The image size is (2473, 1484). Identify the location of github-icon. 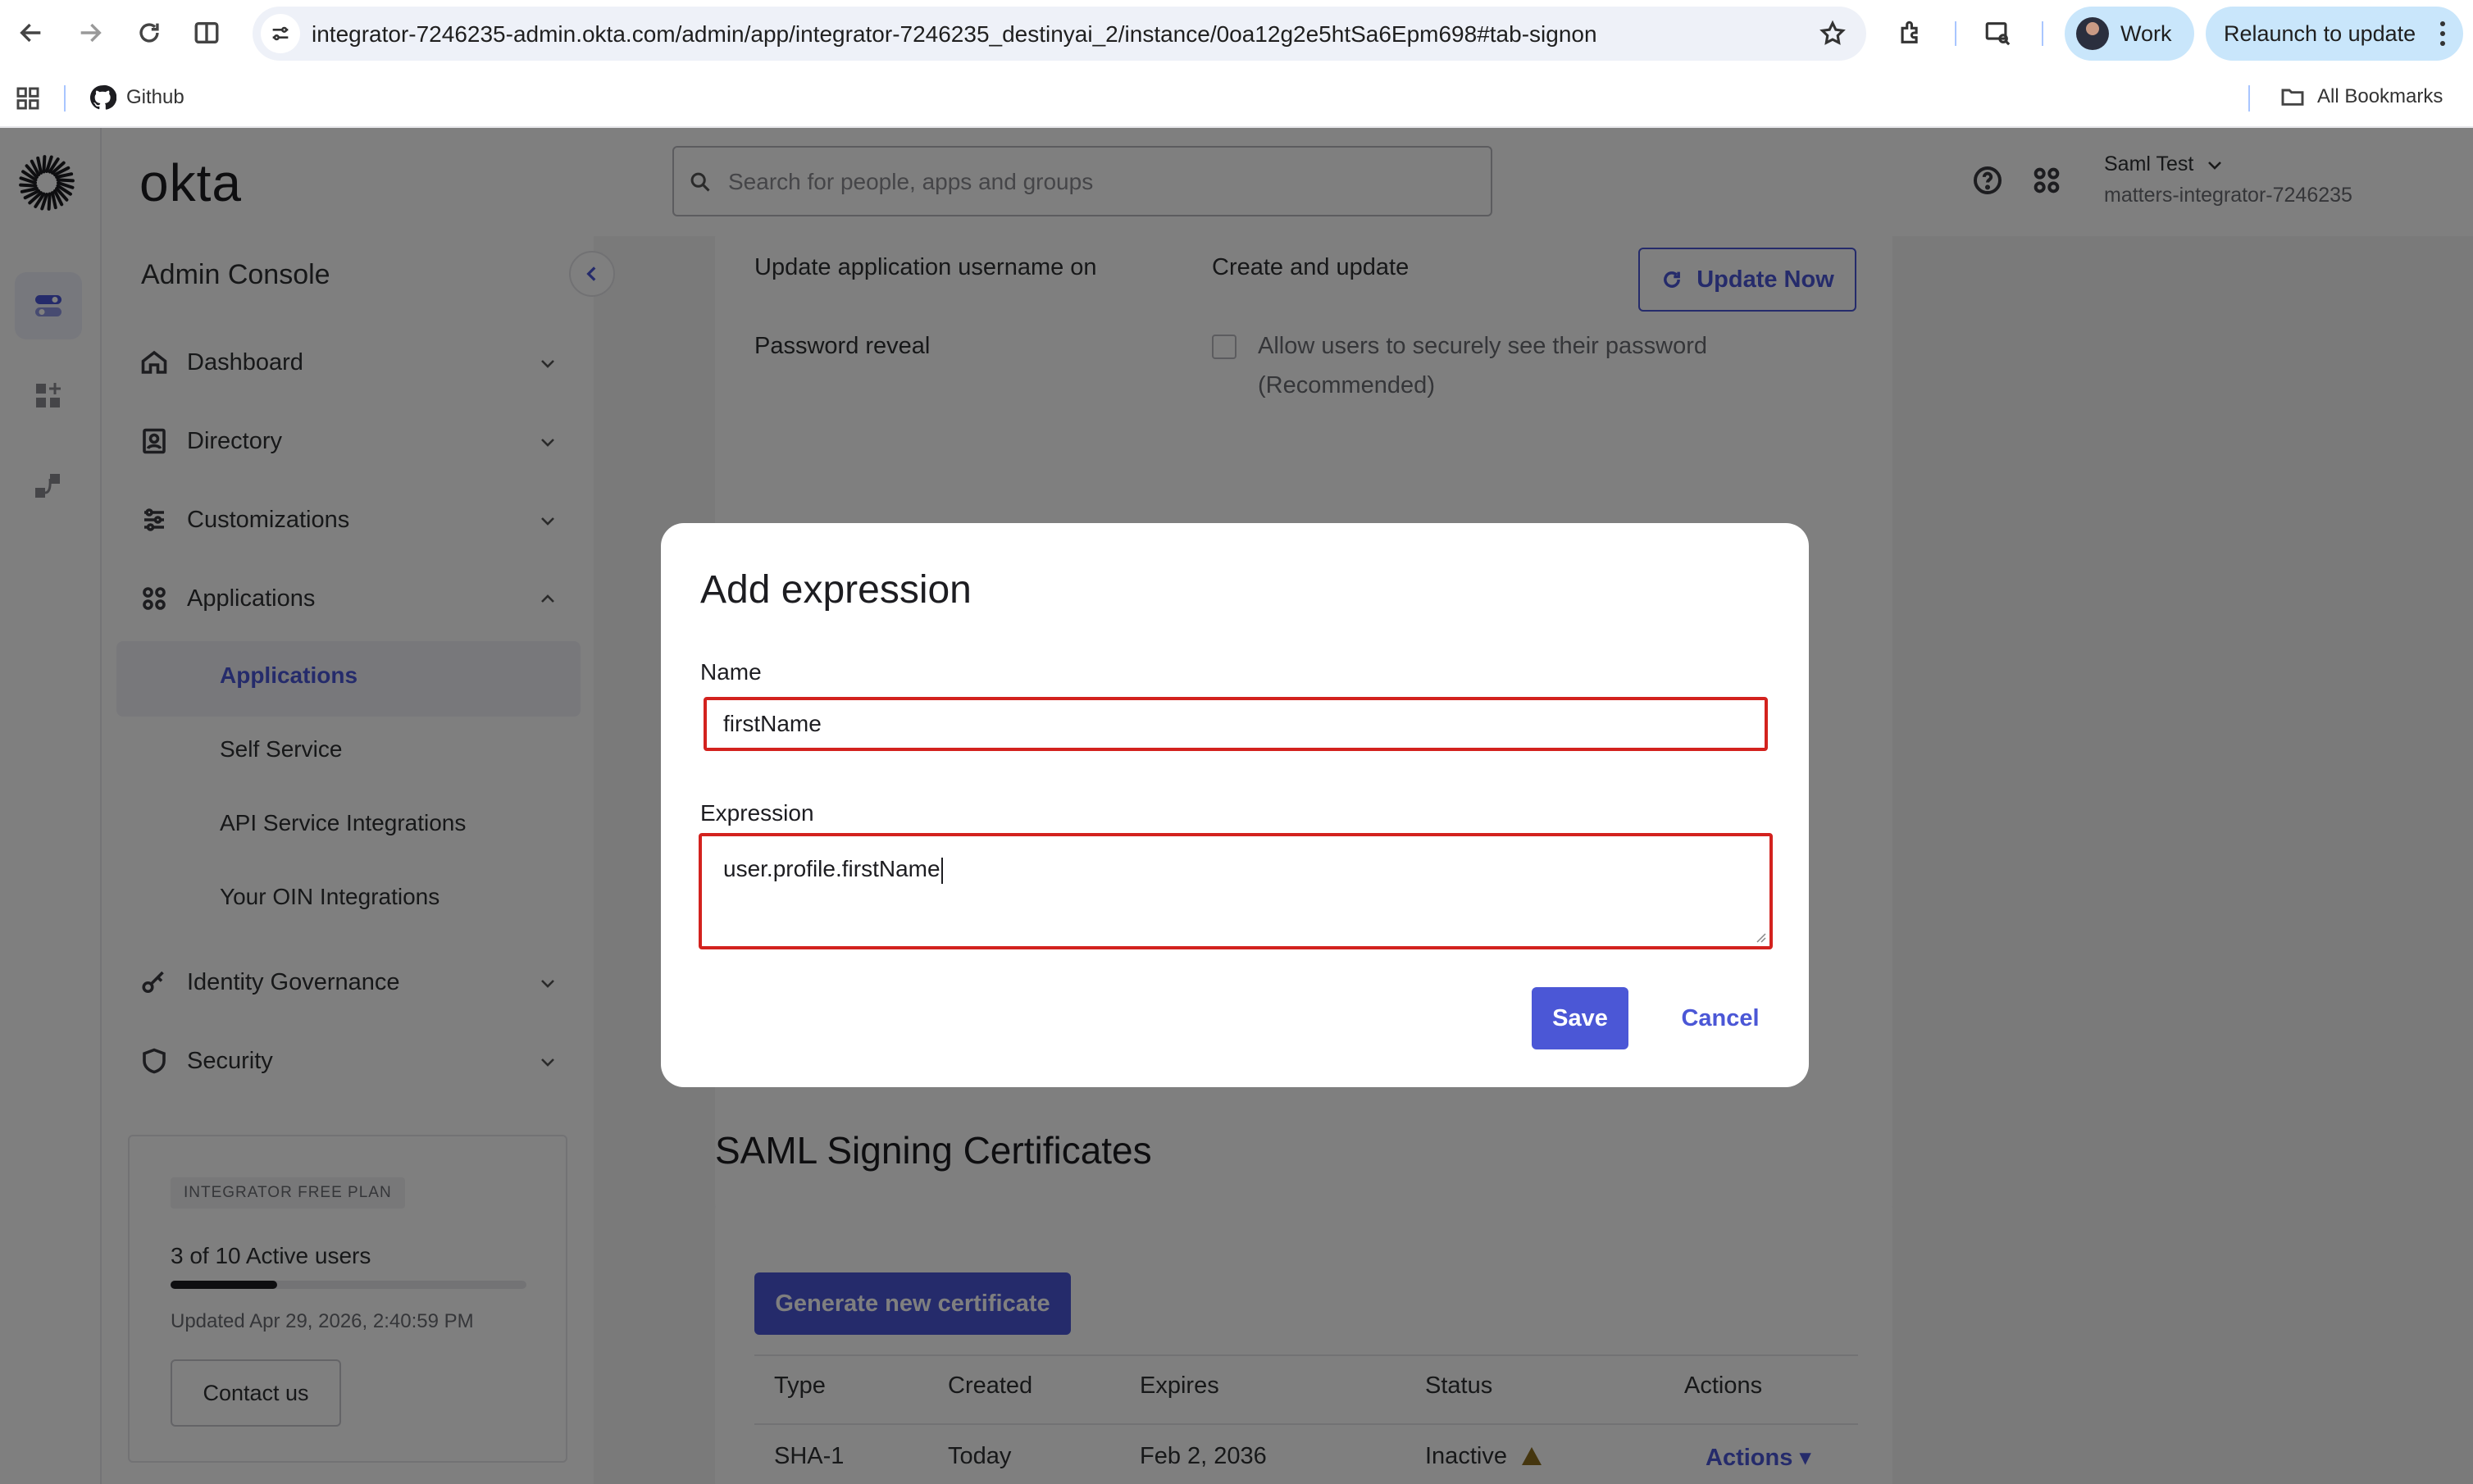
(103, 97).